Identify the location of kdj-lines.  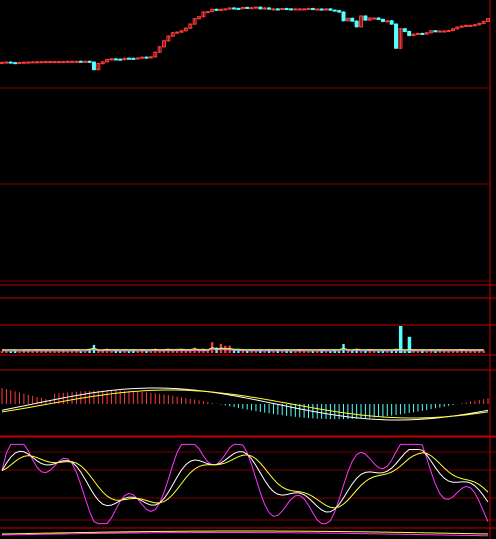
(245, 484).